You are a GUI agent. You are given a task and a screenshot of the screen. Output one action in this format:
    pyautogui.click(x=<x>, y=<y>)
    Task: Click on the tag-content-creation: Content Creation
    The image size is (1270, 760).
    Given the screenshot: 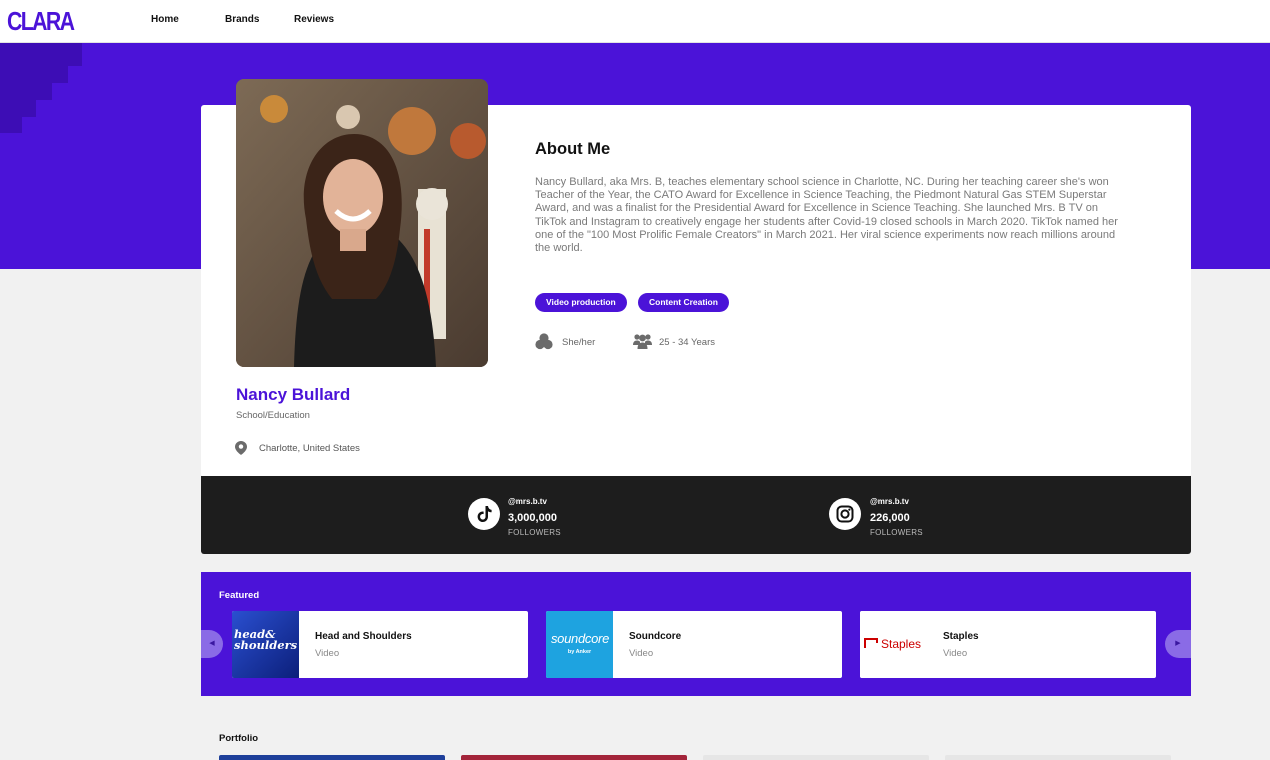 What is the action you would take?
    pyautogui.click(x=683, y=302)
    